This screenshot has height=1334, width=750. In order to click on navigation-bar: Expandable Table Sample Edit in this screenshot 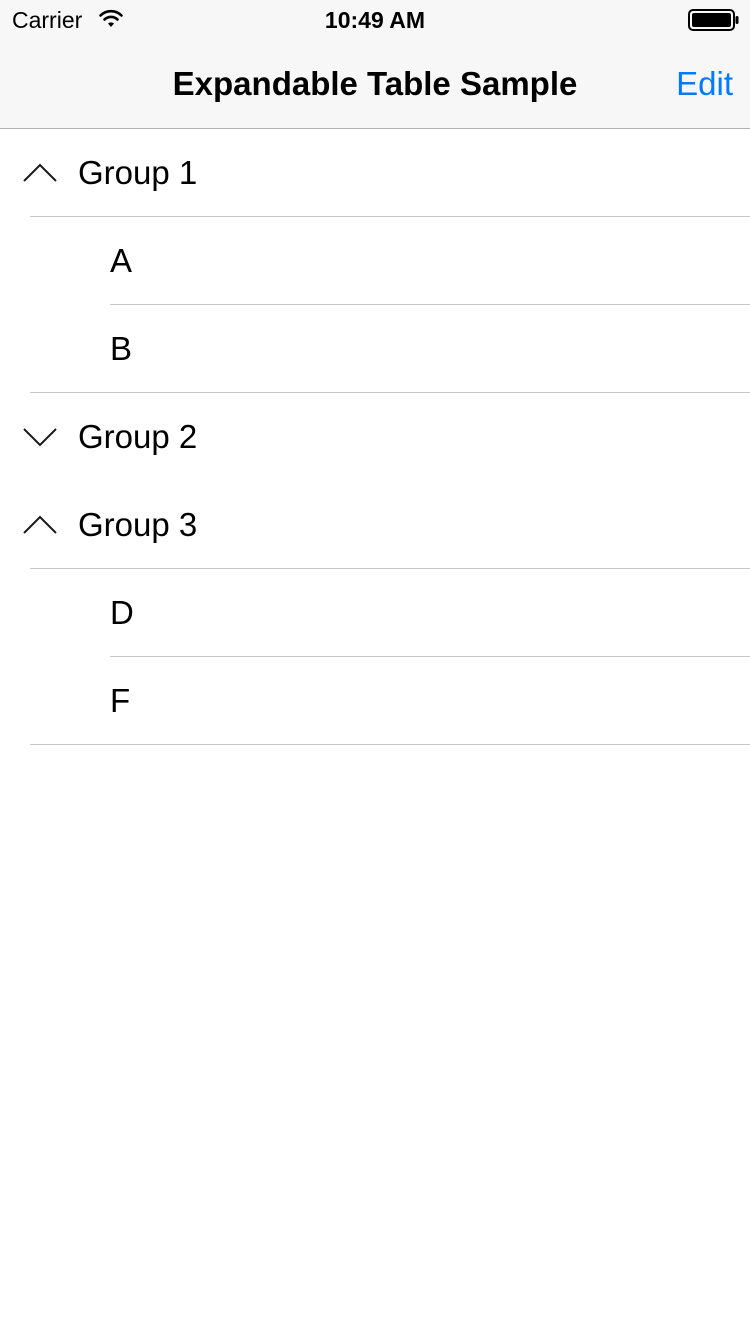, I will do `click(375, 84)`.